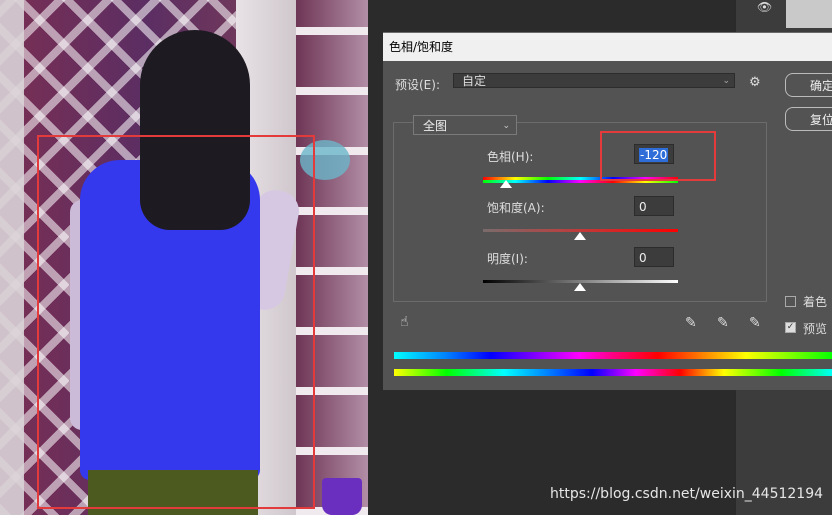  Describe the element at coordinates (767, 7) in the screenshot. I see `eye-icon: 👁` at that location.